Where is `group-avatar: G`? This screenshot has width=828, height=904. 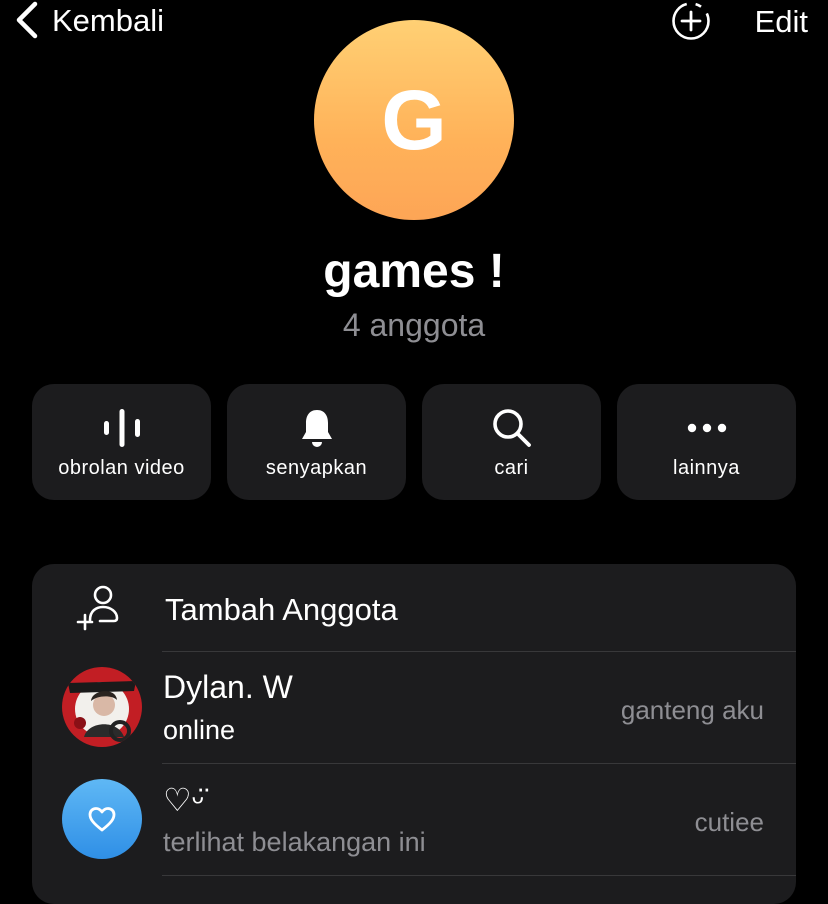
group-avatar: G is located at coordinates (414, 120).